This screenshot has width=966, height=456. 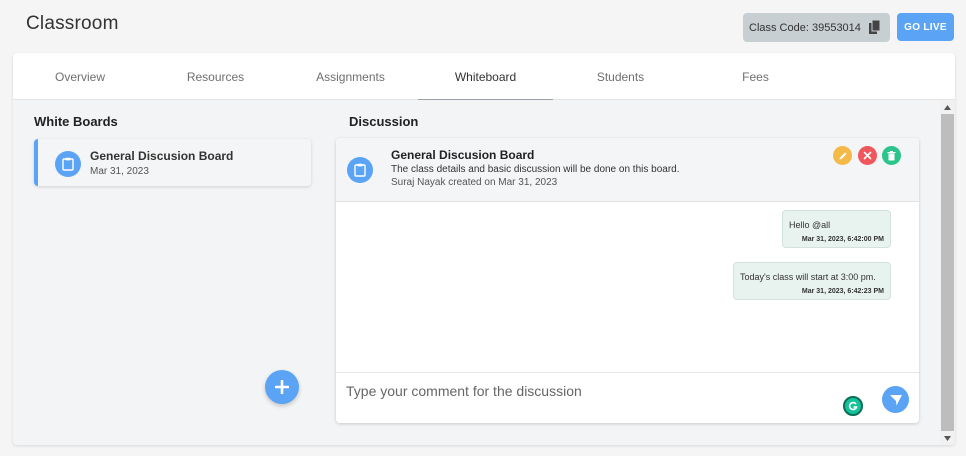 I want to click on pencil-icon, so click(x=842, y=155).